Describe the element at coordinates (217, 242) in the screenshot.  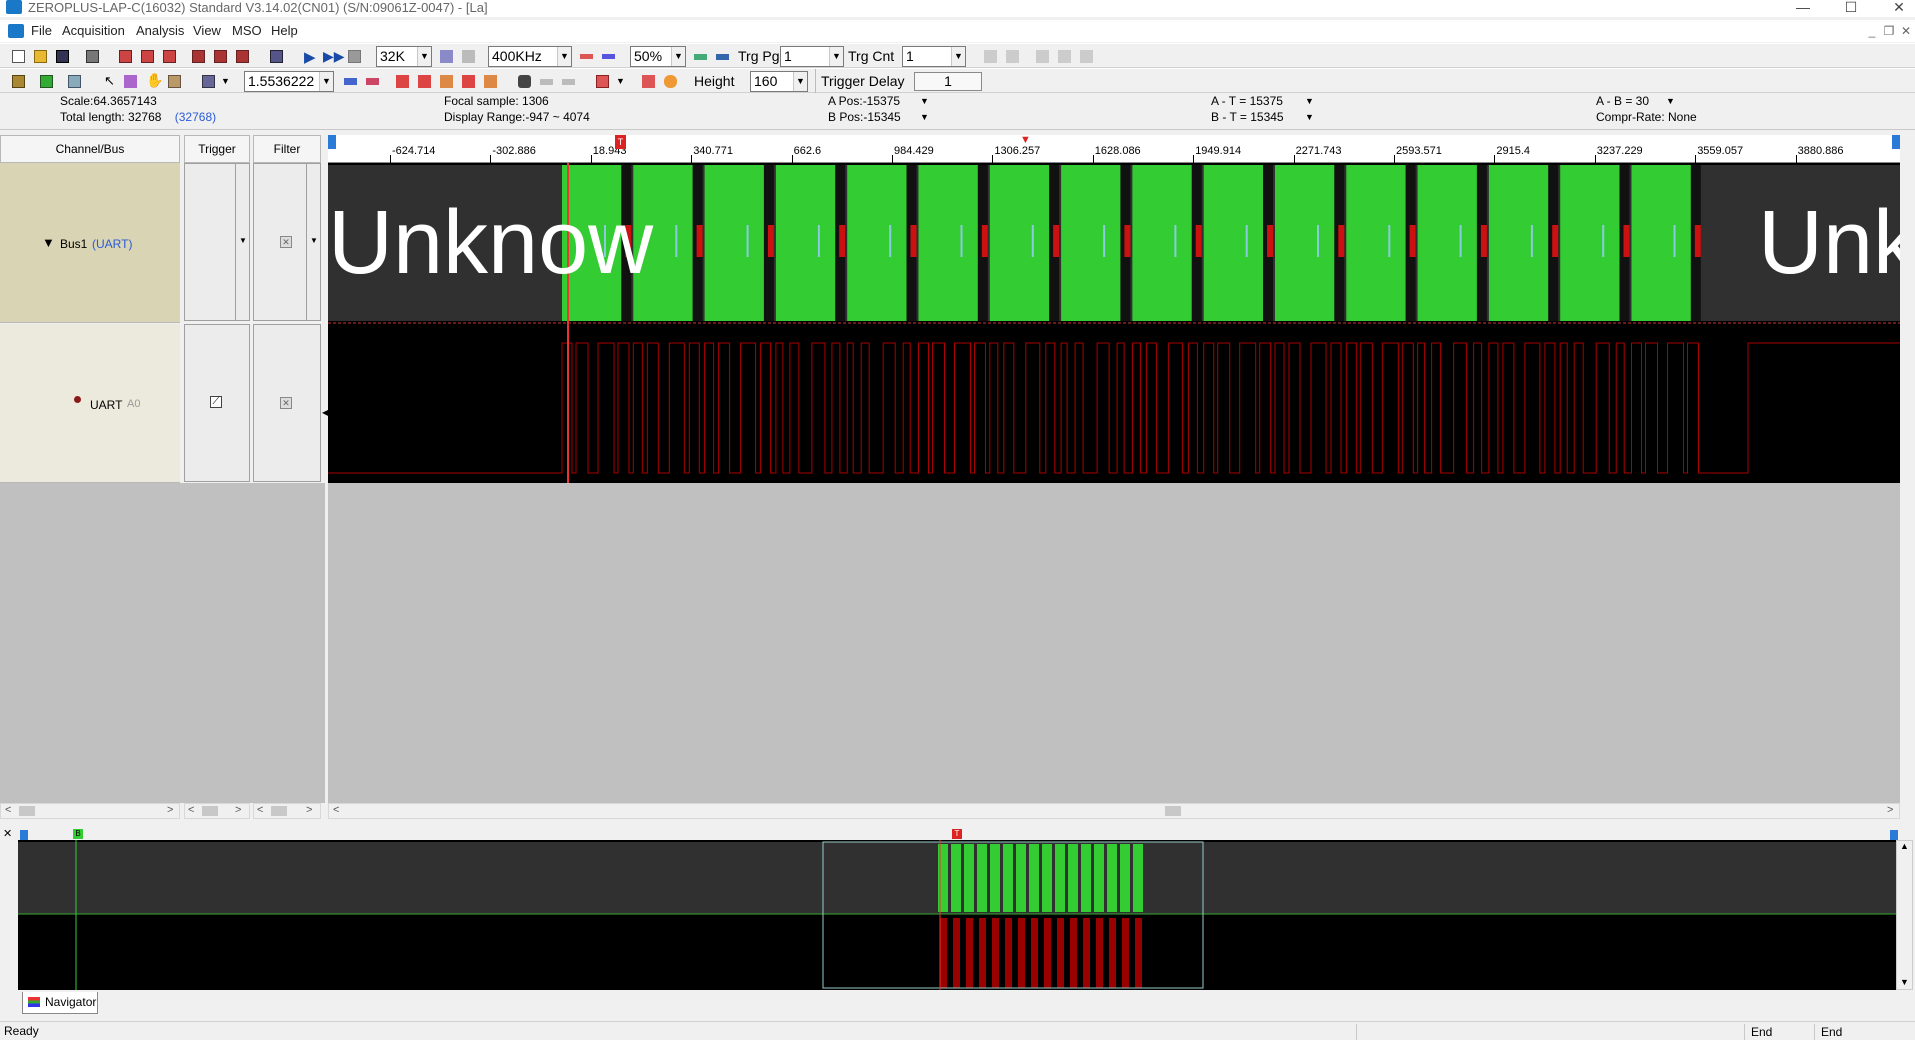
I see `bus1-trigger-cell: ▼` at that location.